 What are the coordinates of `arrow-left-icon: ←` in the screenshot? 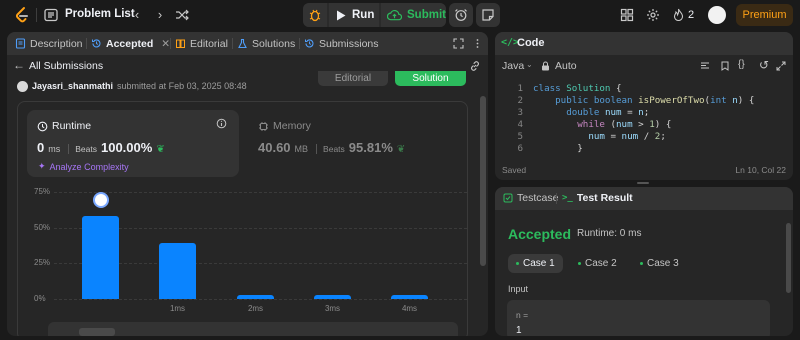 It's located at (19, 65).